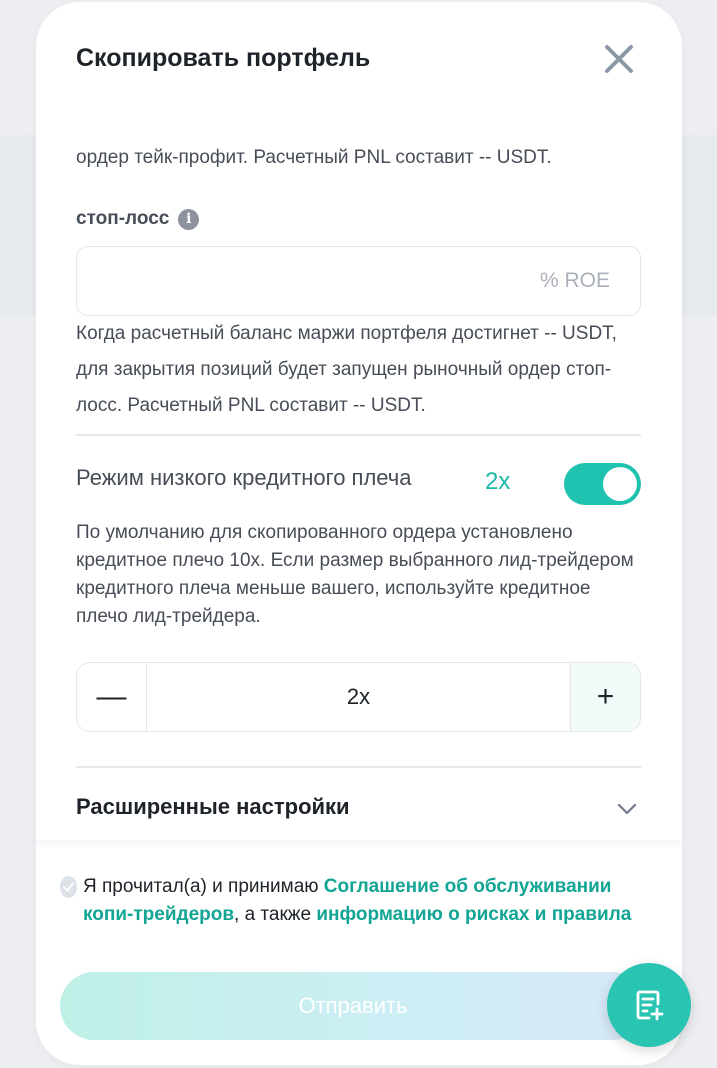 This screenshot has width=717, height=1068. I want to click on agreement-checkbox, so click(68, 887).